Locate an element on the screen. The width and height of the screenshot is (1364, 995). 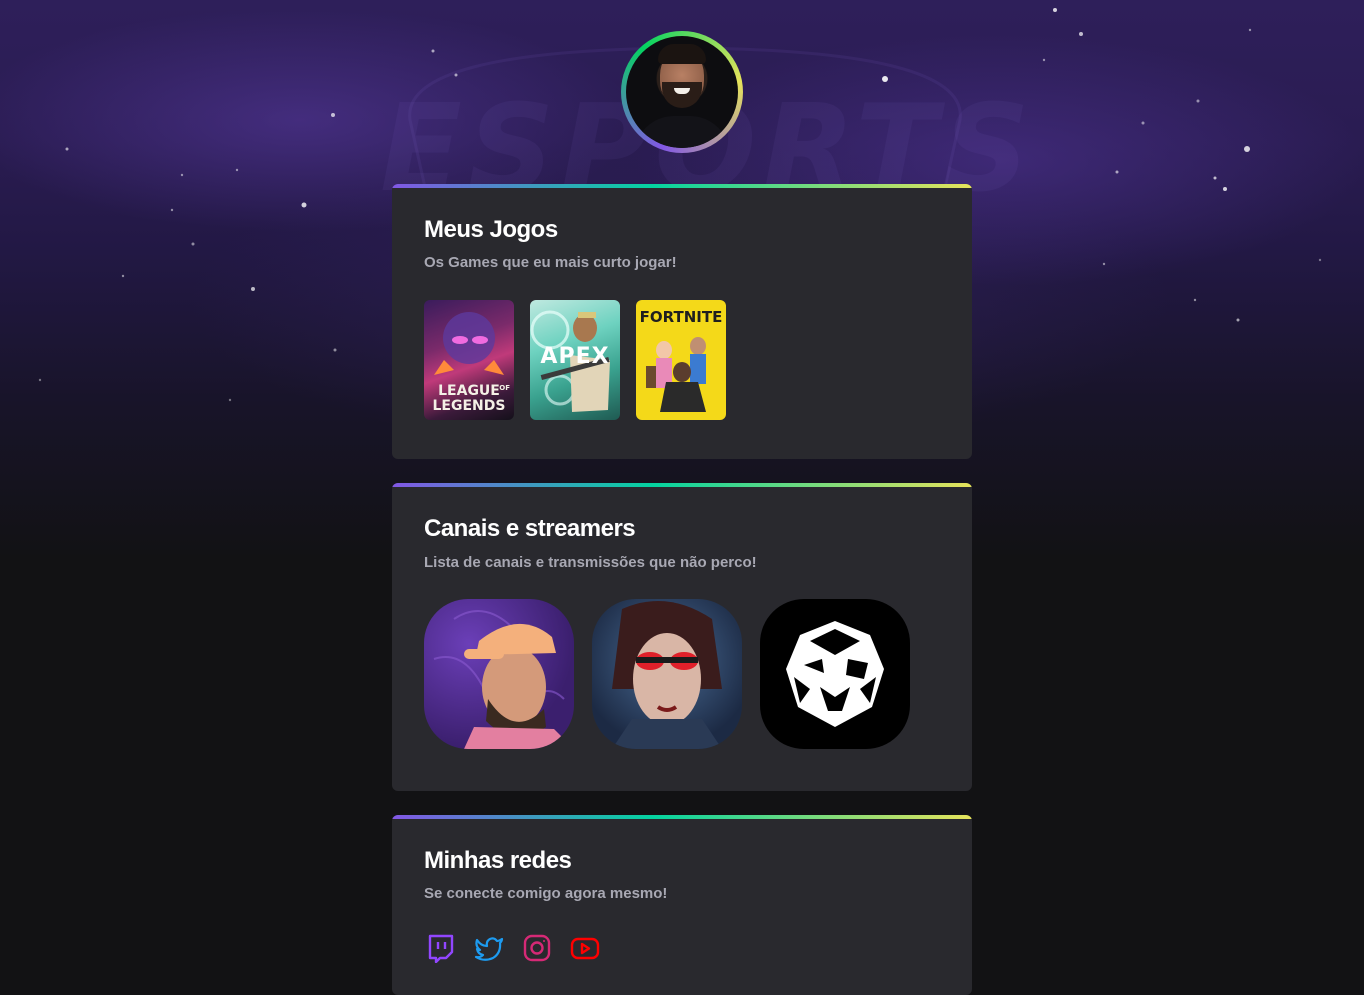
profile-avatar is located at coordinates (682, 92).